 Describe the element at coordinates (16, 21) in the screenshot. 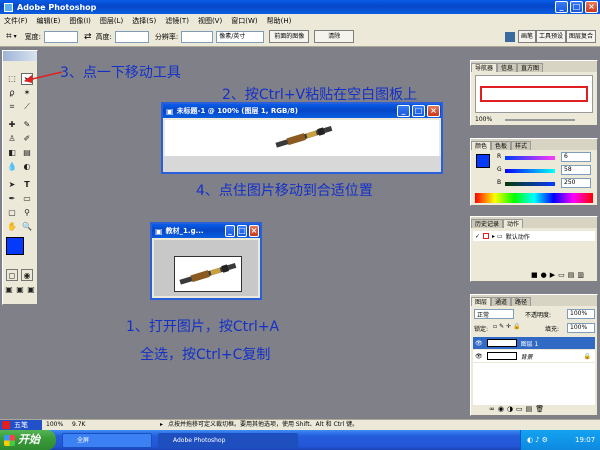

I see `menu-file: 文件(F)` at that location.